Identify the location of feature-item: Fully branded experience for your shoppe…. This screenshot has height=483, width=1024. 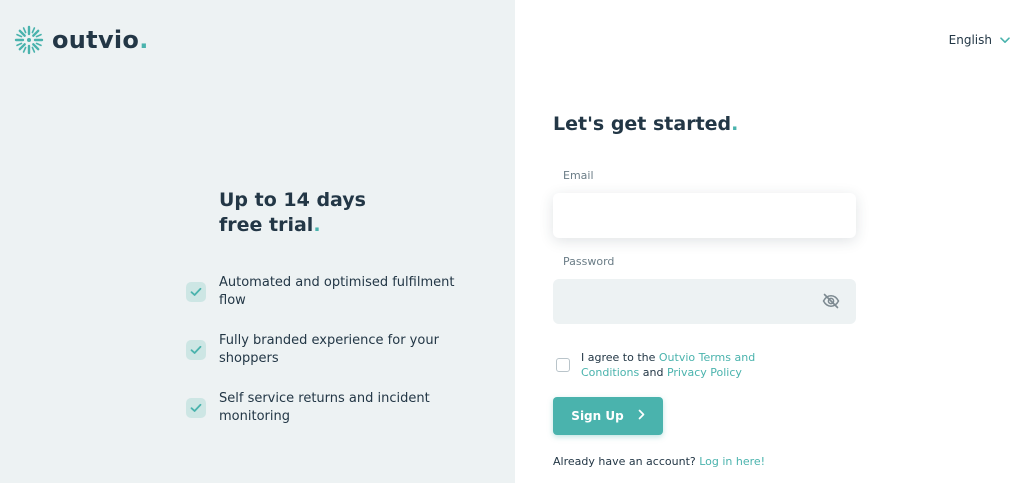
(331, 350).